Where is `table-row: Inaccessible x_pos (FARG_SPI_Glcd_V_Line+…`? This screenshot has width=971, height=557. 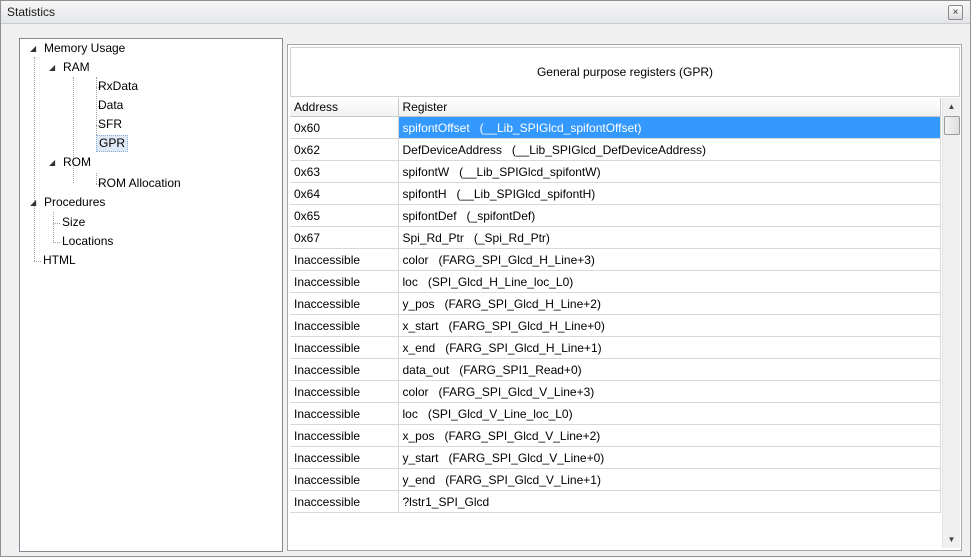 table-row: Inaccessible x_pos (FARG_SPI_Glcd_V_Line+… is located at coordinates (615, 435).